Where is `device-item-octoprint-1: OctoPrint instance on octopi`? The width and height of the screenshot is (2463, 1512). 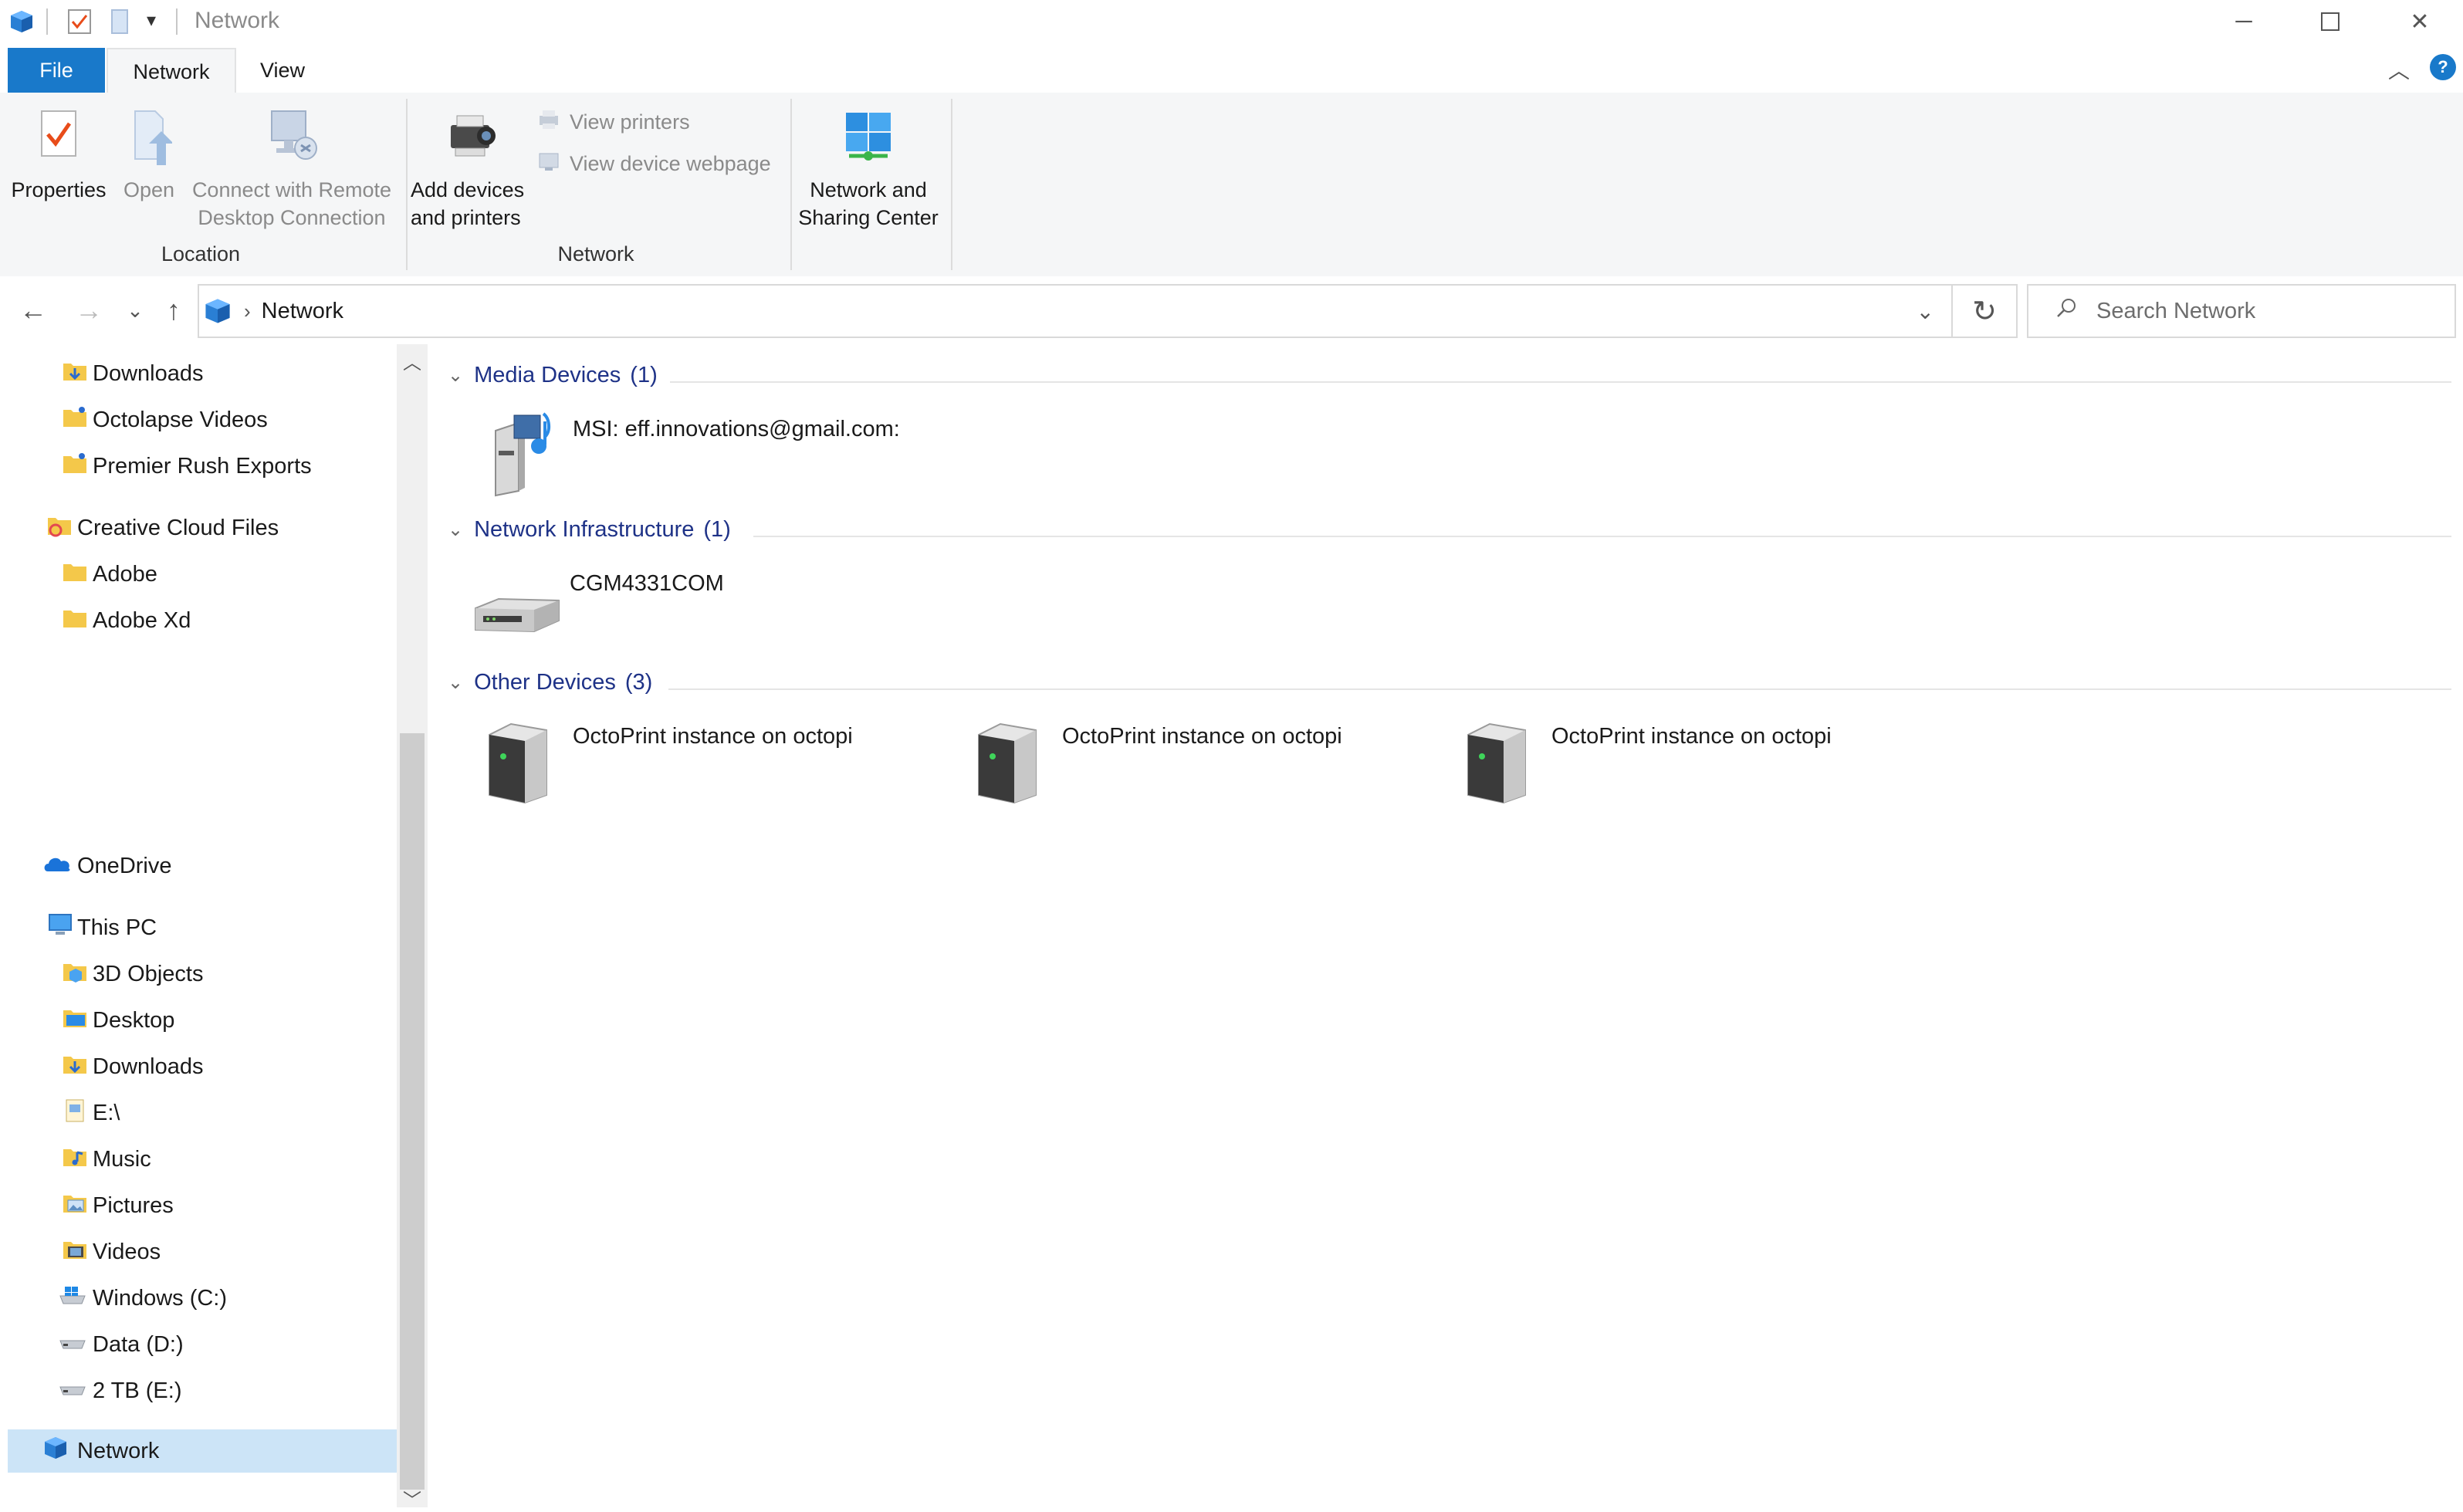 device-item-octoprint-1: OctoPrint instance on octopi is located at coordinates (666, 761).